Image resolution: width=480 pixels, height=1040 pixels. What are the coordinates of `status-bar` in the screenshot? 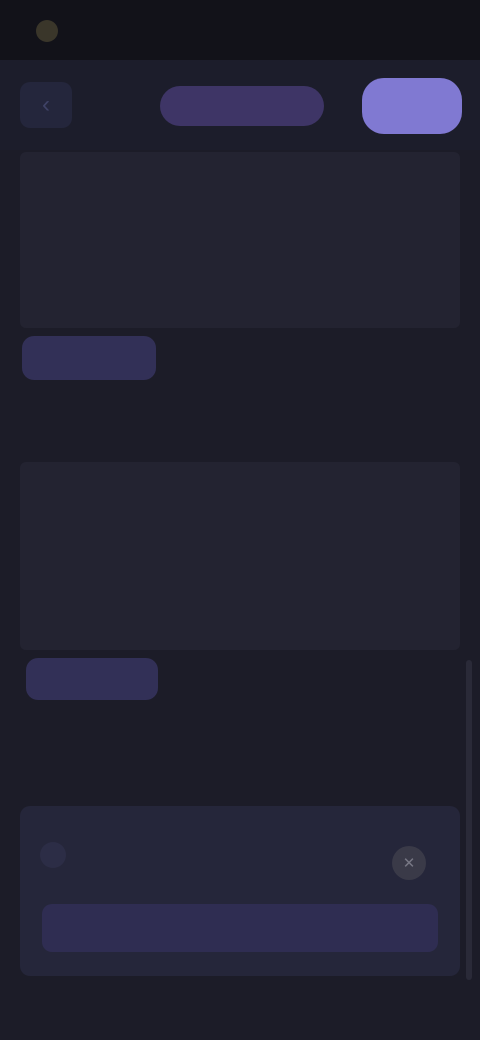 It's located at (240, 30).